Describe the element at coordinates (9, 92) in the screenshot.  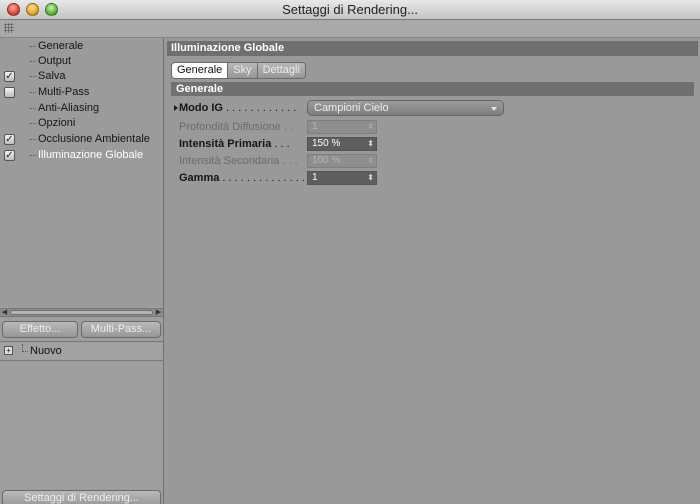
I see `checkbox-multi-pass` at that location.